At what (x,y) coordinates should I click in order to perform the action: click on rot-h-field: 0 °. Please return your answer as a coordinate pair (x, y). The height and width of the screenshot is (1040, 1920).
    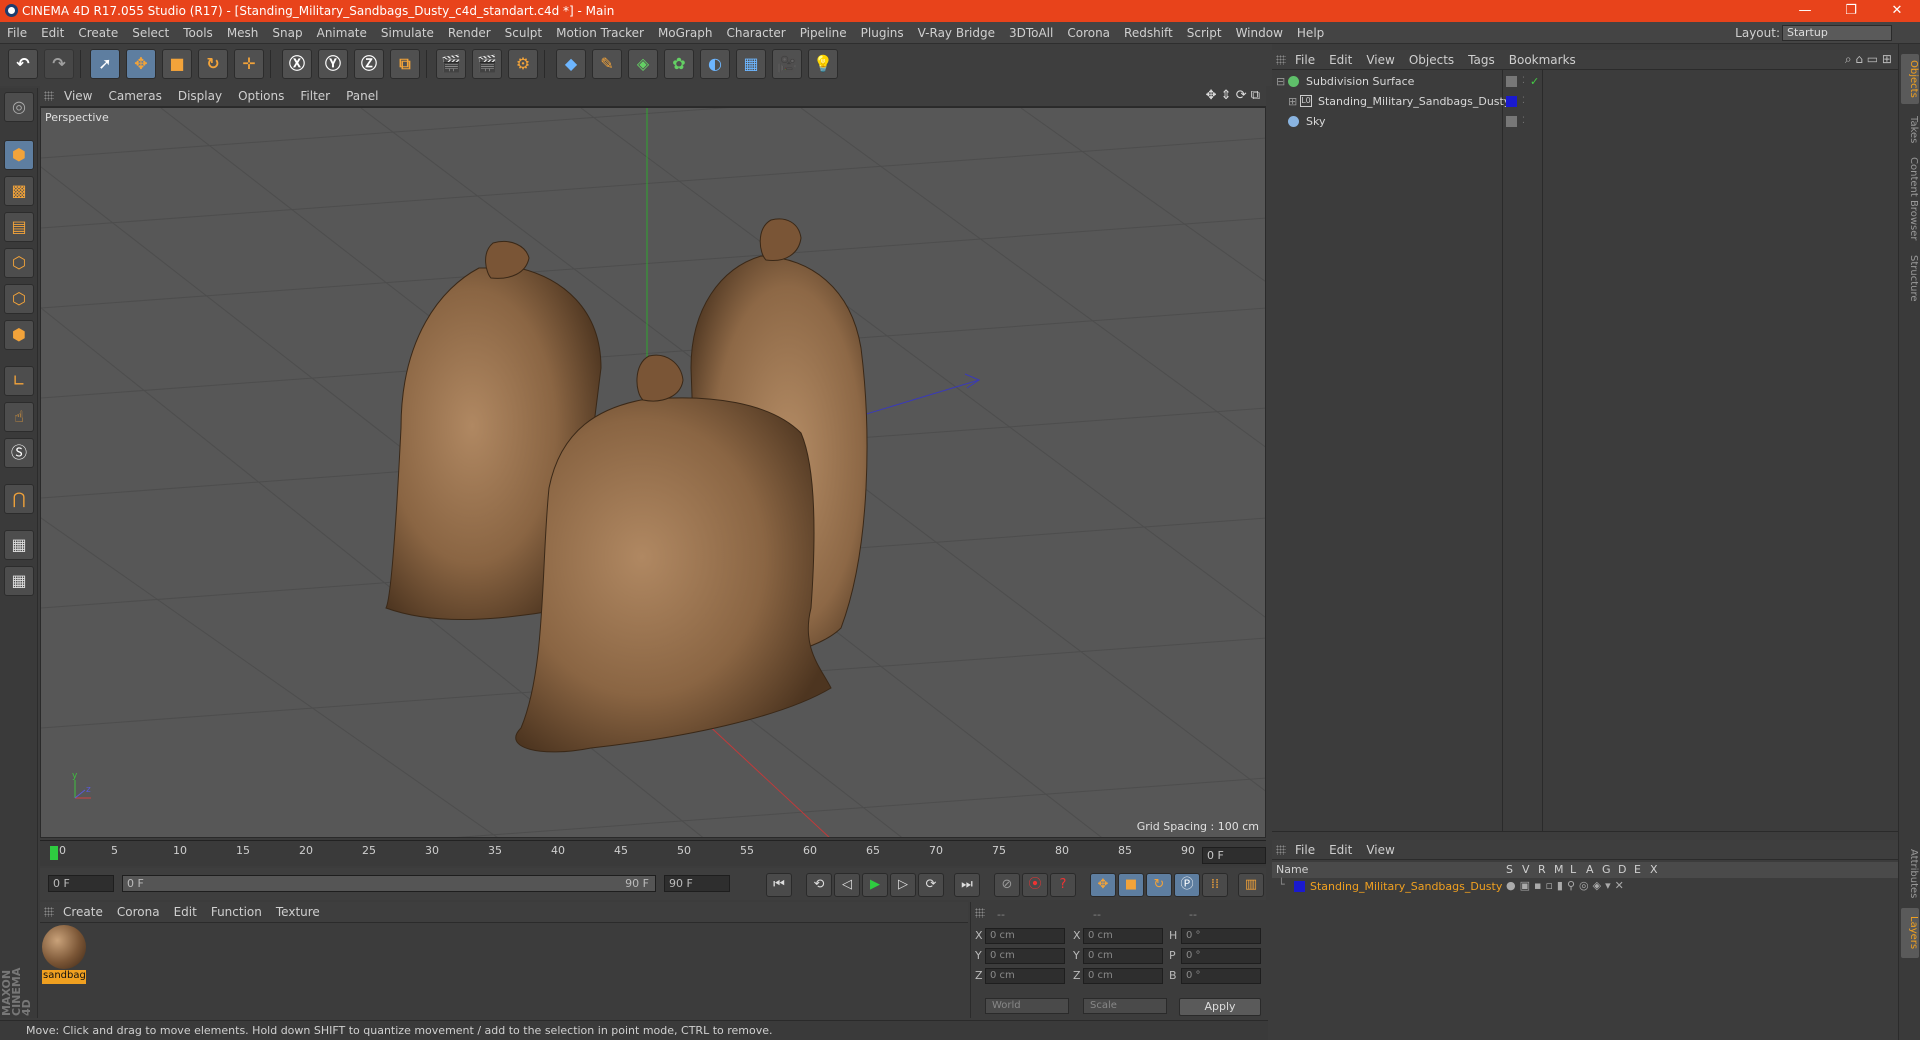
    Looking at the image, I should click on (1221, 936).